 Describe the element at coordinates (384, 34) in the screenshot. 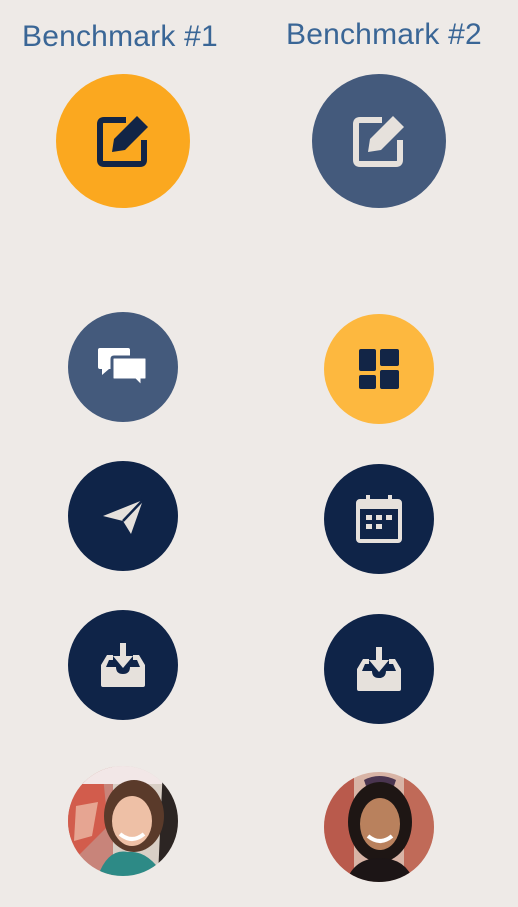

I see `benchmark-2-title: Benchmark #2` at that location.